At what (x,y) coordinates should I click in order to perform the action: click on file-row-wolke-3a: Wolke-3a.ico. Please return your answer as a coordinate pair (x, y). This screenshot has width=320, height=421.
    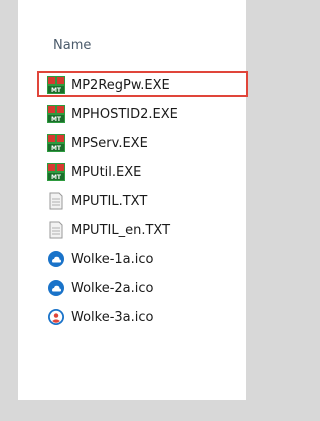
    Looking at the image, I should click on (152, 317).